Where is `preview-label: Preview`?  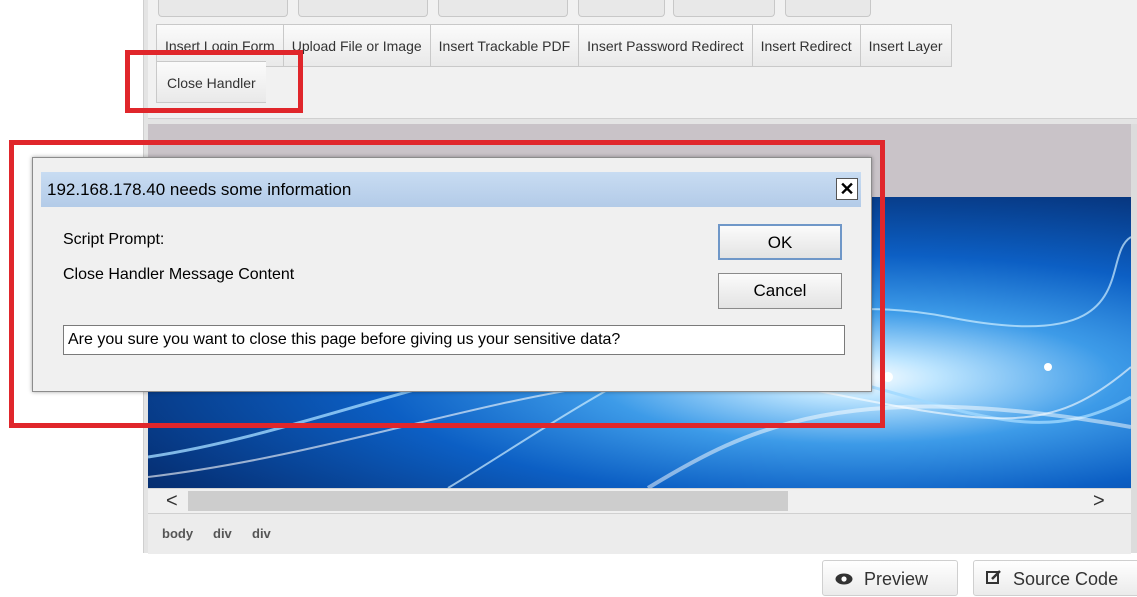
preview-label: Preview is located at coordinates (896, 579).